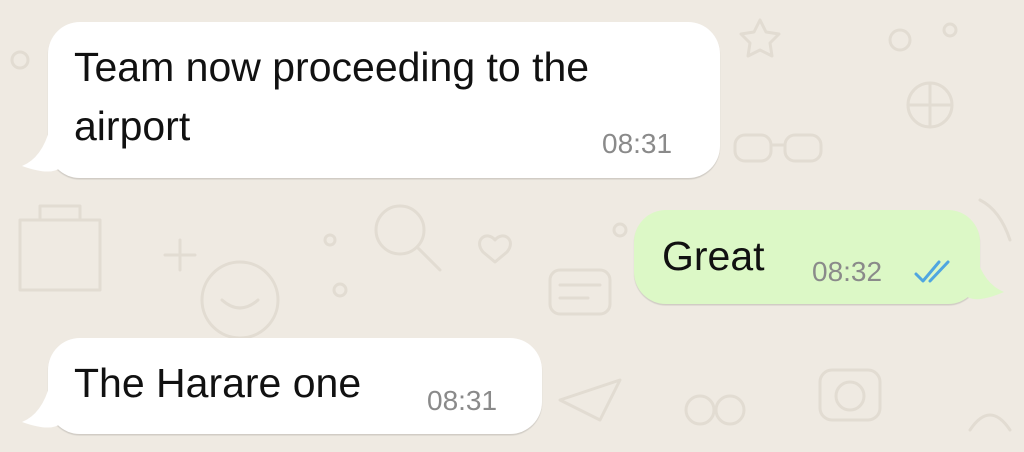 This screenshot has height=452, width=1024. Describe the element at coordinates (760, 38) in the screenshot. I see `star-doodle` at that location.